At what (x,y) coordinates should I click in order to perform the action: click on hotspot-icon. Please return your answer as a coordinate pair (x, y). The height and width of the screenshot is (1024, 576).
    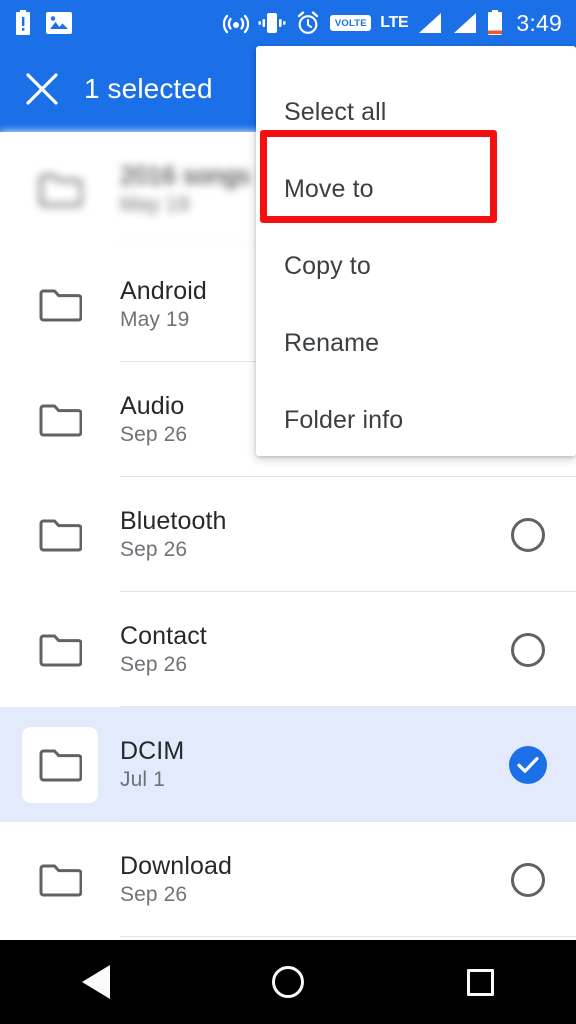
    Looking at the image, I should click on (236, 23).